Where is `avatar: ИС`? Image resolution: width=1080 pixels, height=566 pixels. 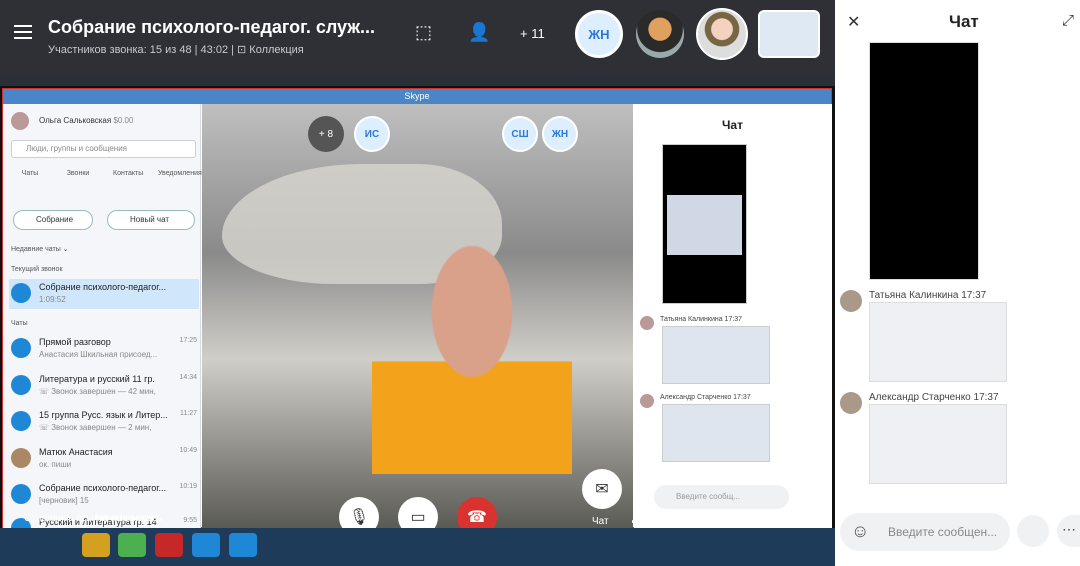 avatar: ИС is located at coordinates (372, 134).